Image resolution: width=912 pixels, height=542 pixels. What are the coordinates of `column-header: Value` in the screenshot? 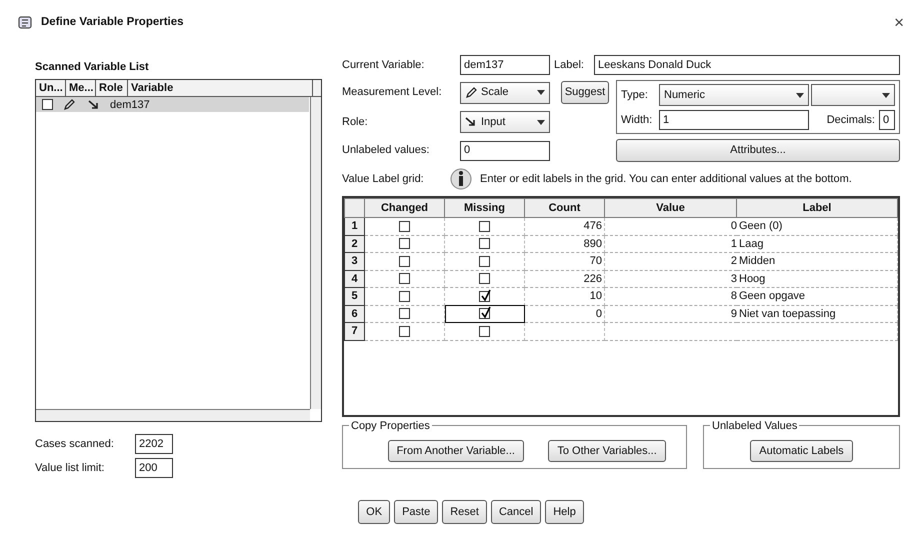 It's located at (670, 208).